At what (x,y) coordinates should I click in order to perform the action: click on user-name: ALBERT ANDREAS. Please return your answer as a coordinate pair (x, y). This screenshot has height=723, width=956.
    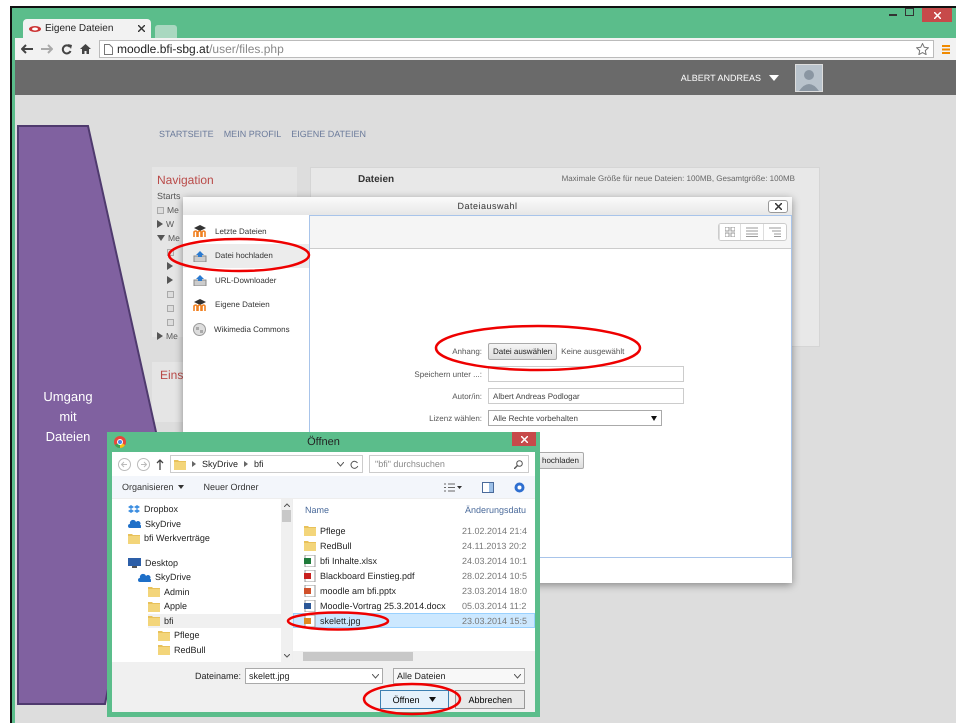
    Looking at the image, I should click on (720, 77).